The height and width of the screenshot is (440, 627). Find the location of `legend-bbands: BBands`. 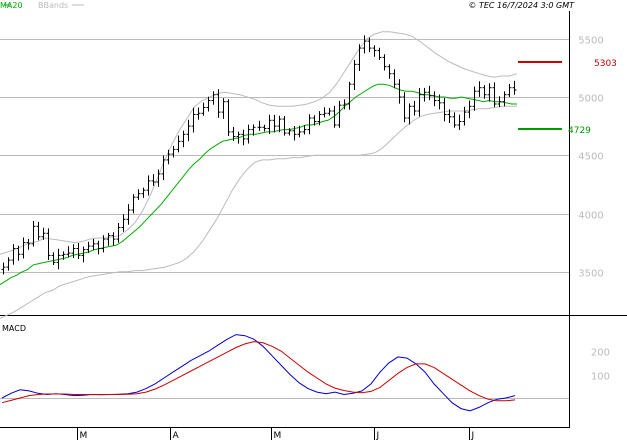

legend-bbands: BBands is located at coordinates (53, 5).